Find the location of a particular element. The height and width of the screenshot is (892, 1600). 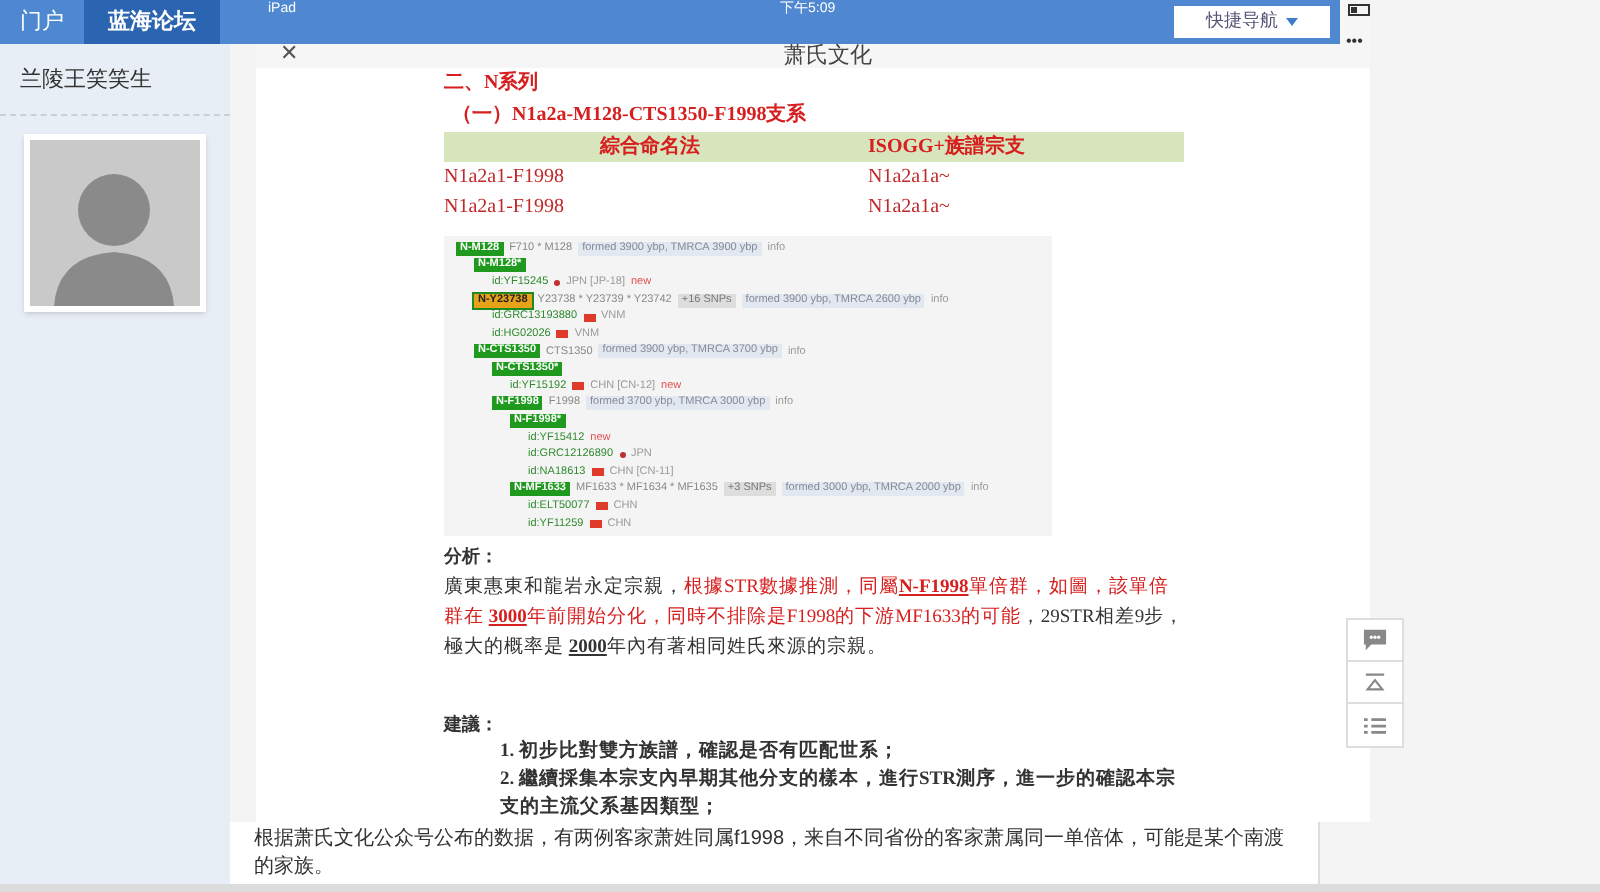

advice-item: 2. 繼續採集本宗支內早期其他分支的樣本，進行STR測序，進一步的確認本宗支的主流父系基因類型； is located at coordinates (839, 794).